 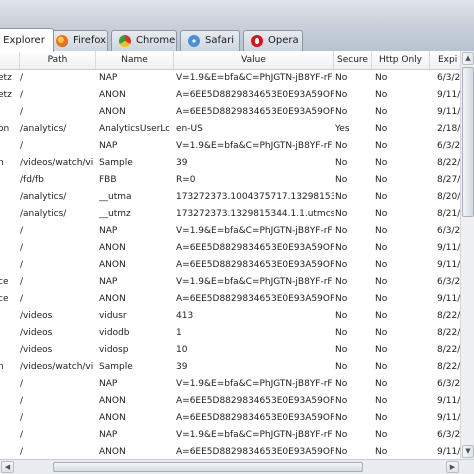 I want to click on column-header-domain, so click(x=10, y=60).